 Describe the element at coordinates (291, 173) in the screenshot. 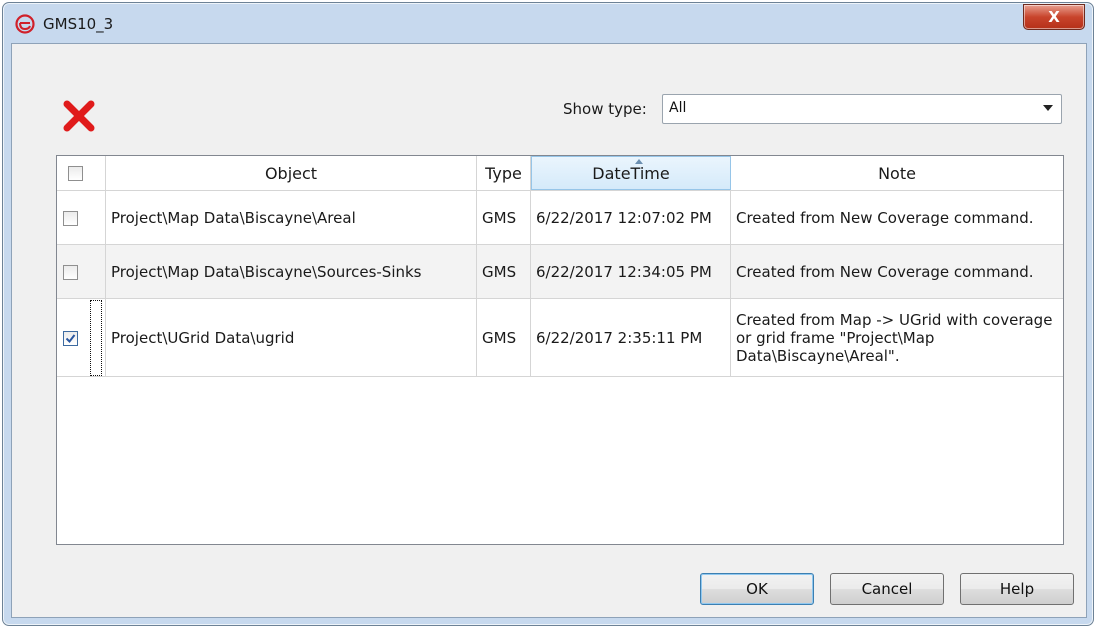

I see `column-header-object: Object` at that location.